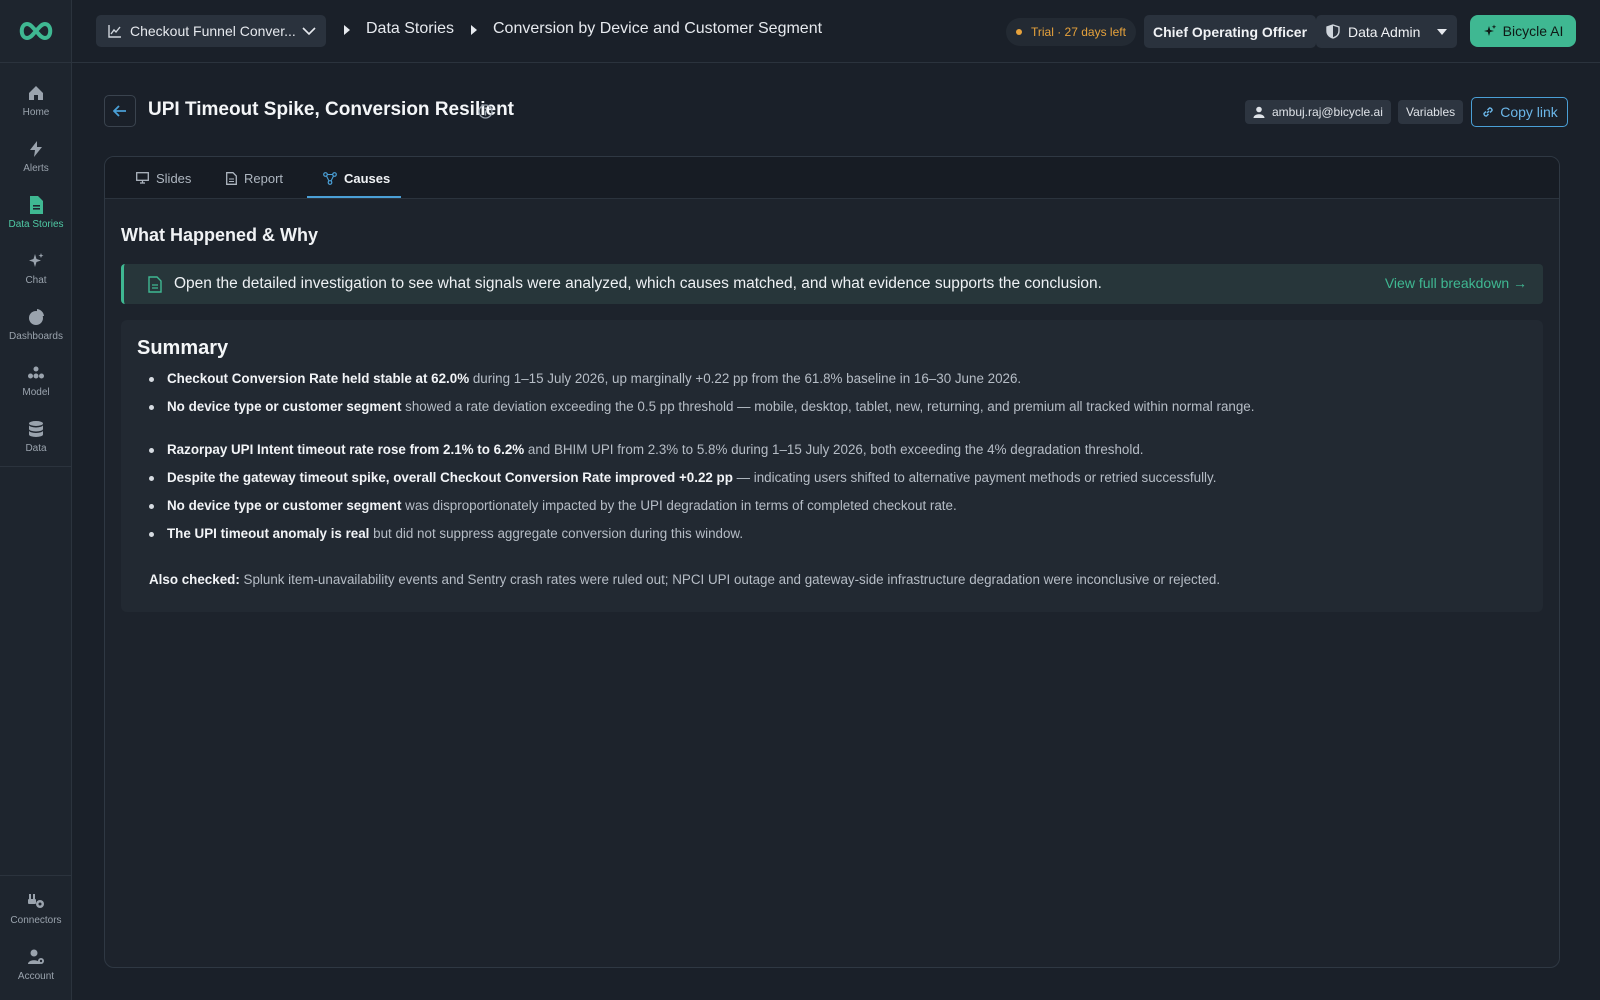 The width and height of the screenshot is (1600, 1000). Describe the element at coordinates (1259, 112) in the screenshot. I see `user-icon` at that location.